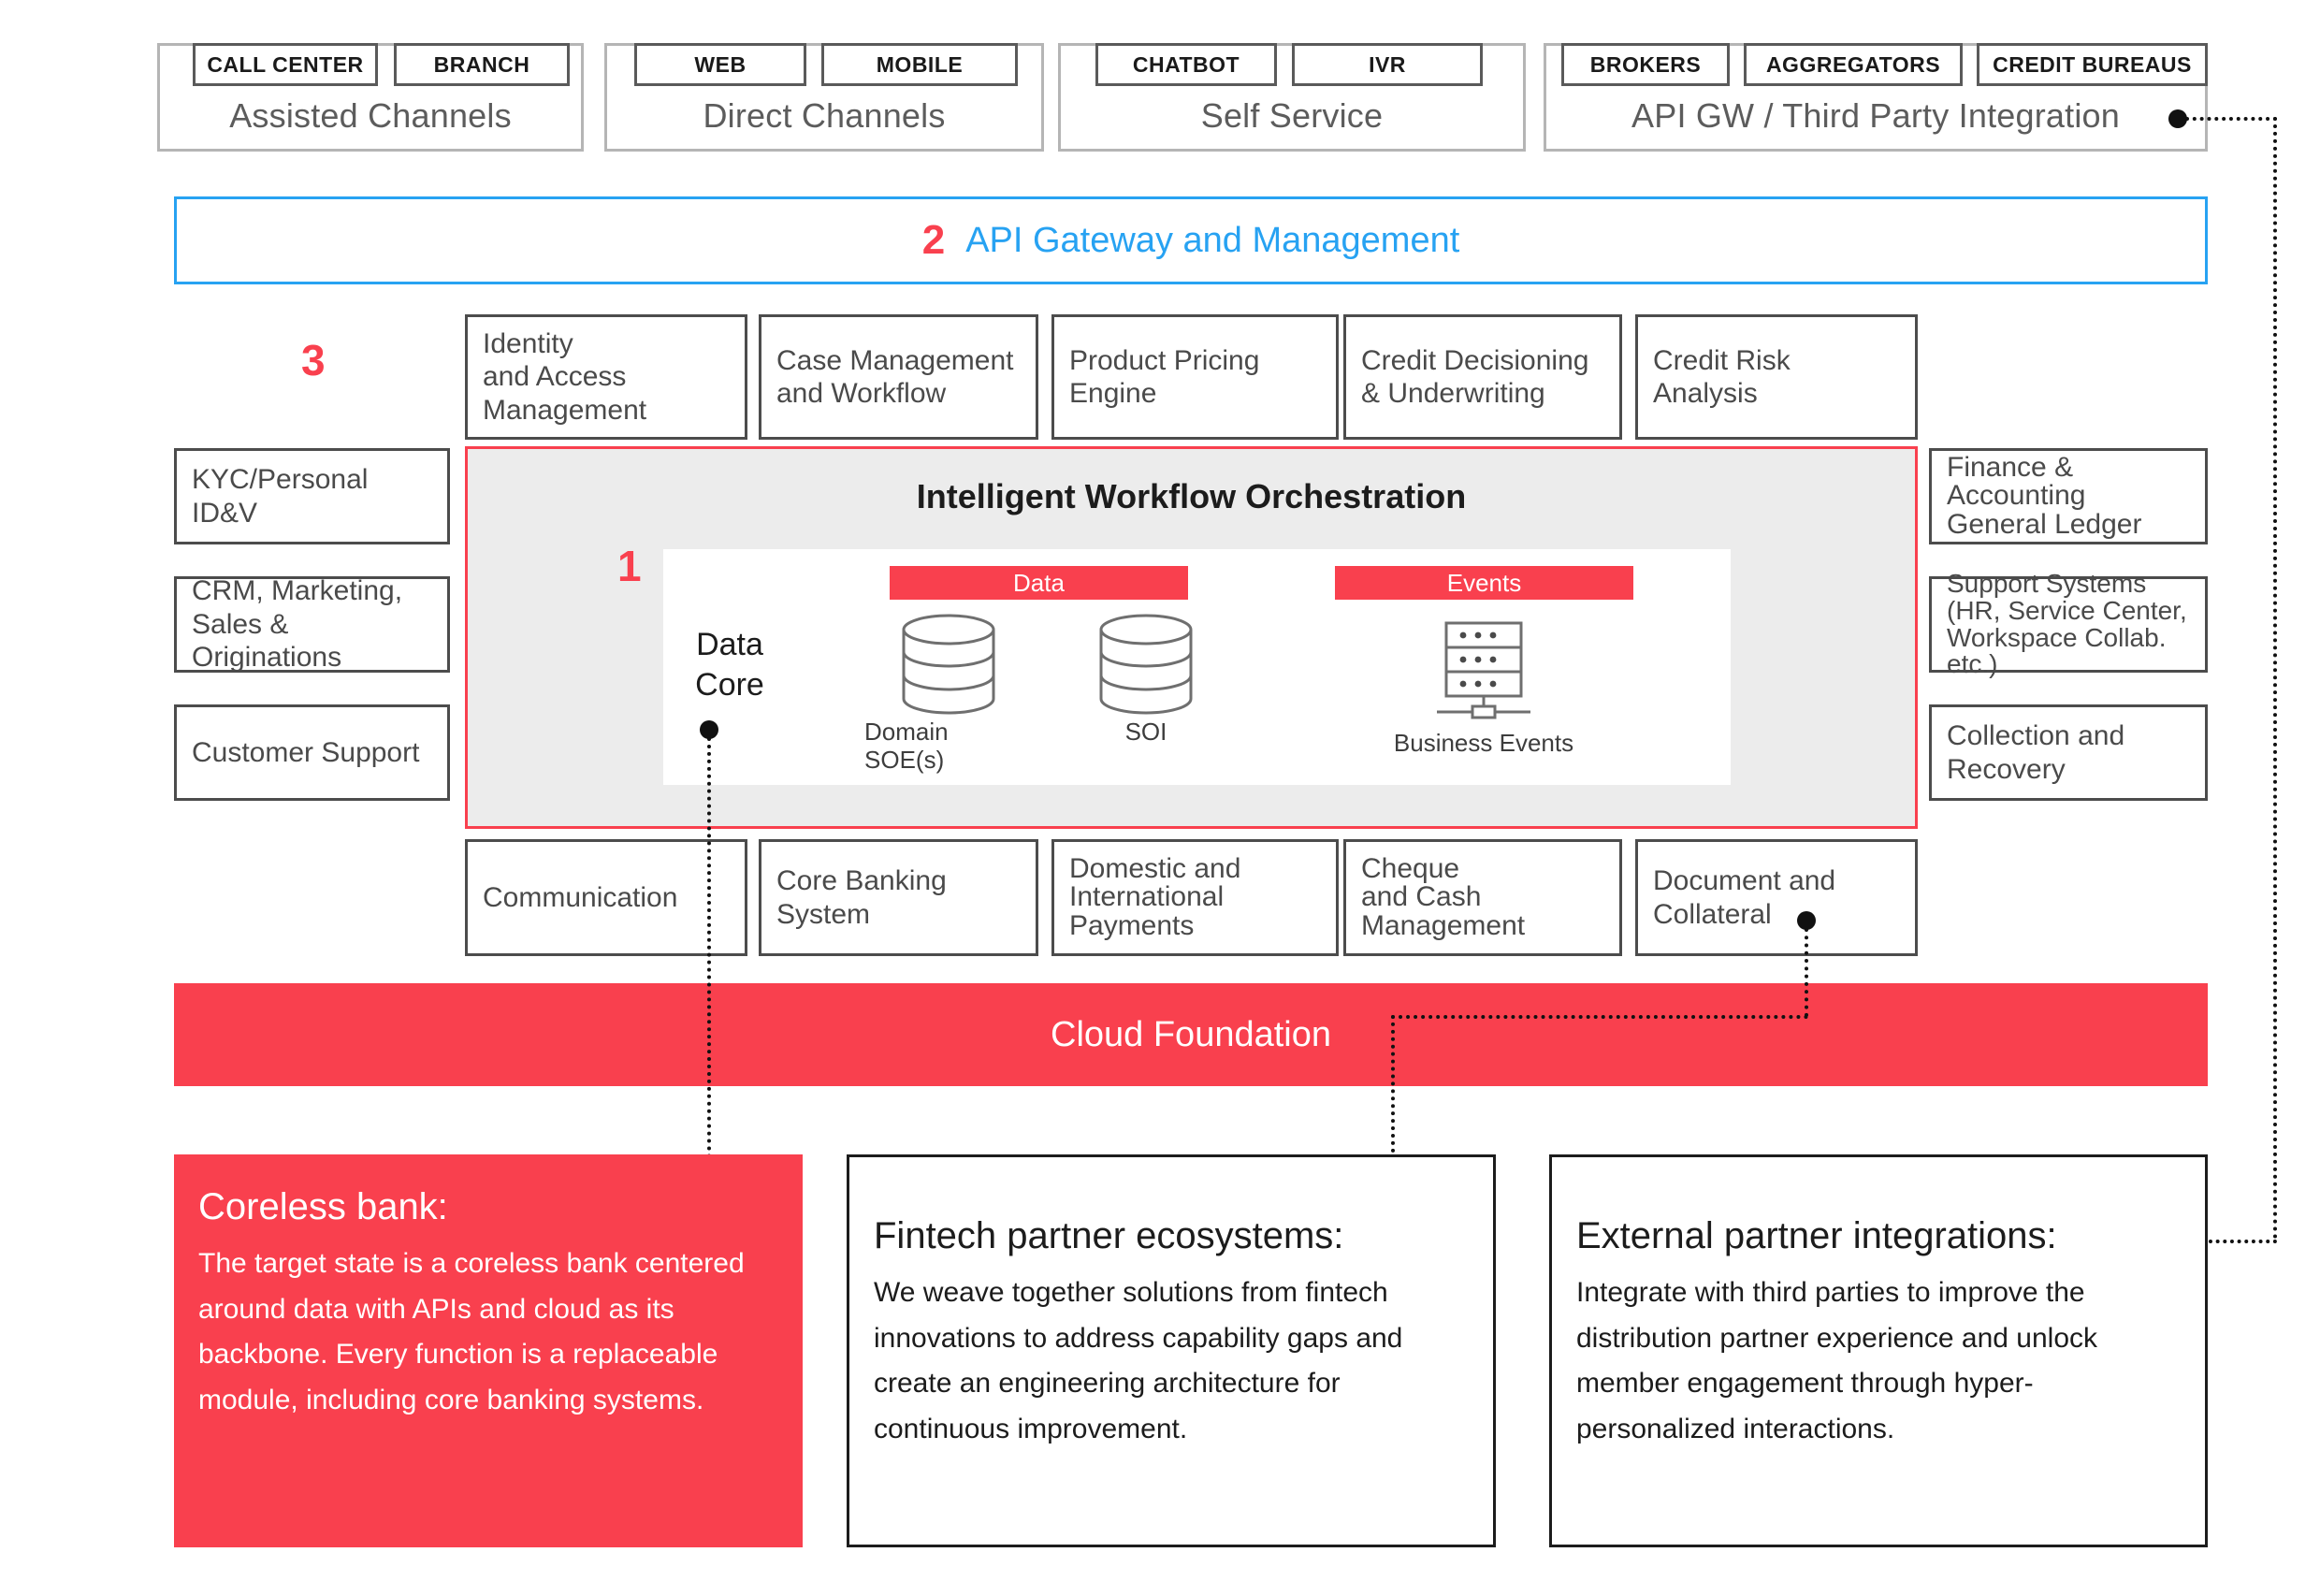 This screenshot has width=2320, height=1596. I want to click on channel-pill-call-center: CALL CENTER, so click(285, 64).